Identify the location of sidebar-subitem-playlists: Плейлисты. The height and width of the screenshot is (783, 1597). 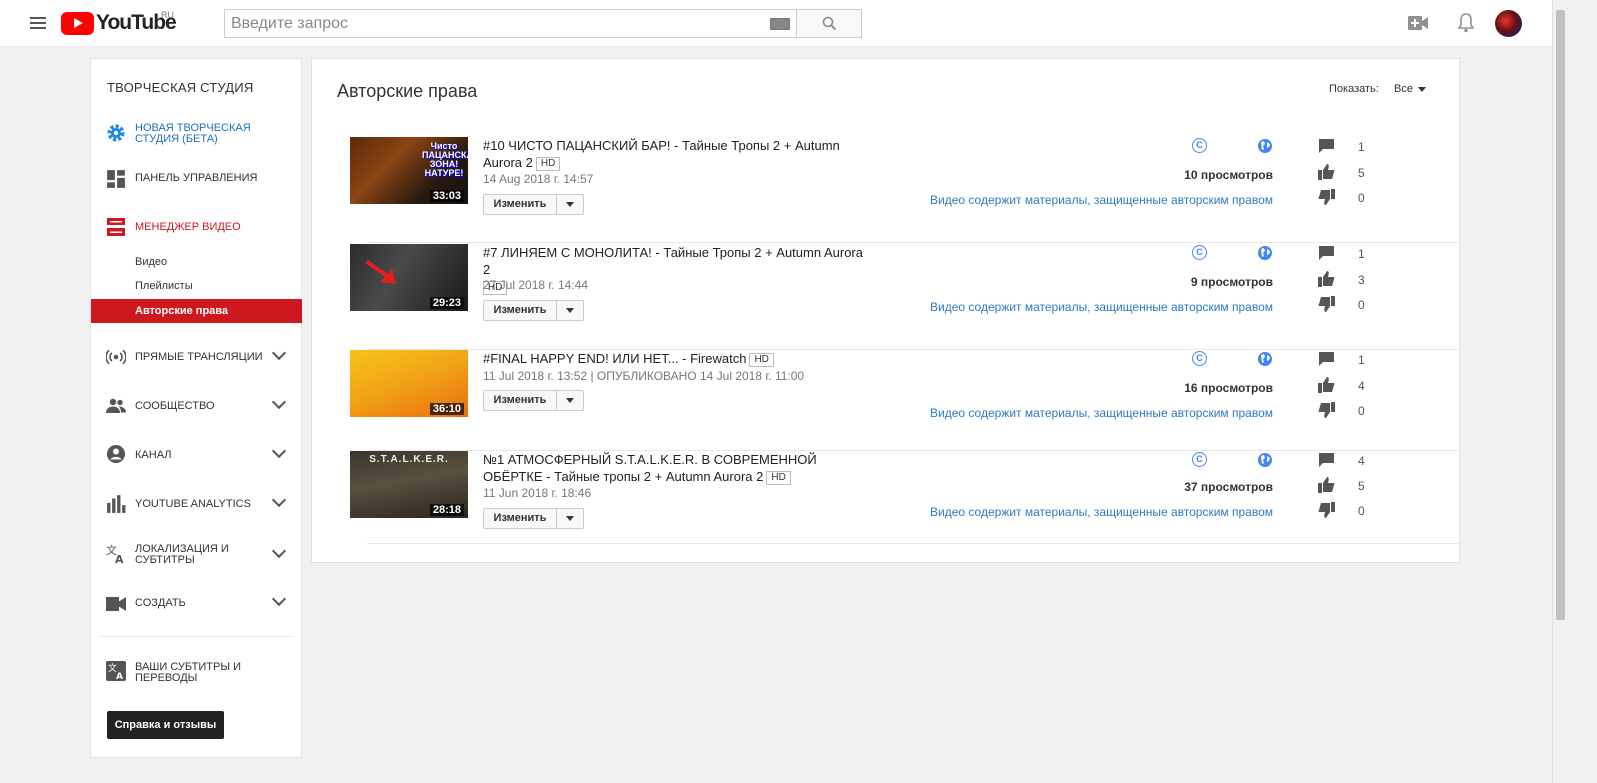
(164, 286).